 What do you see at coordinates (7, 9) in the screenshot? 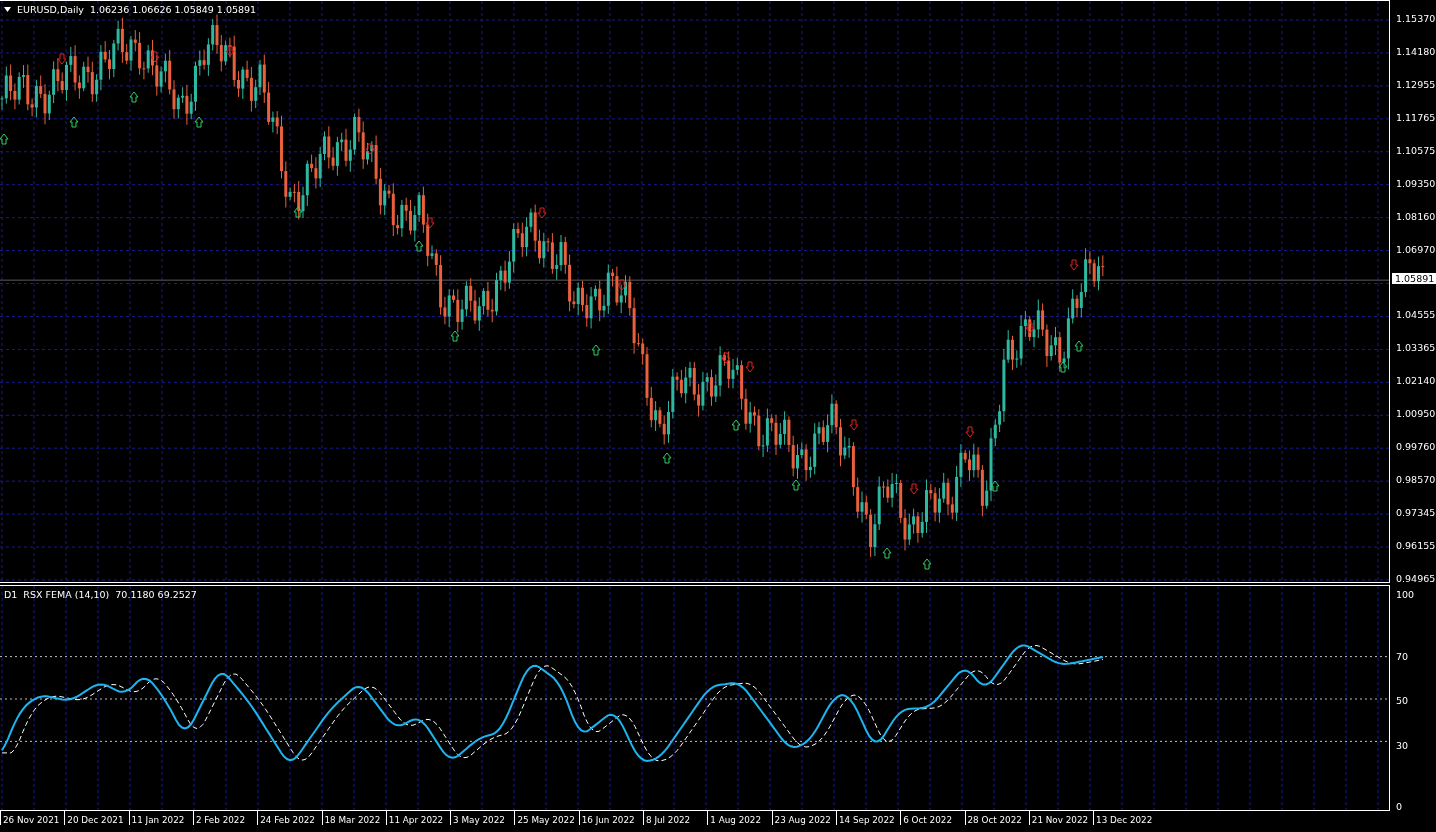
I see `dropdown-icon` at bounding box center [7, 9].